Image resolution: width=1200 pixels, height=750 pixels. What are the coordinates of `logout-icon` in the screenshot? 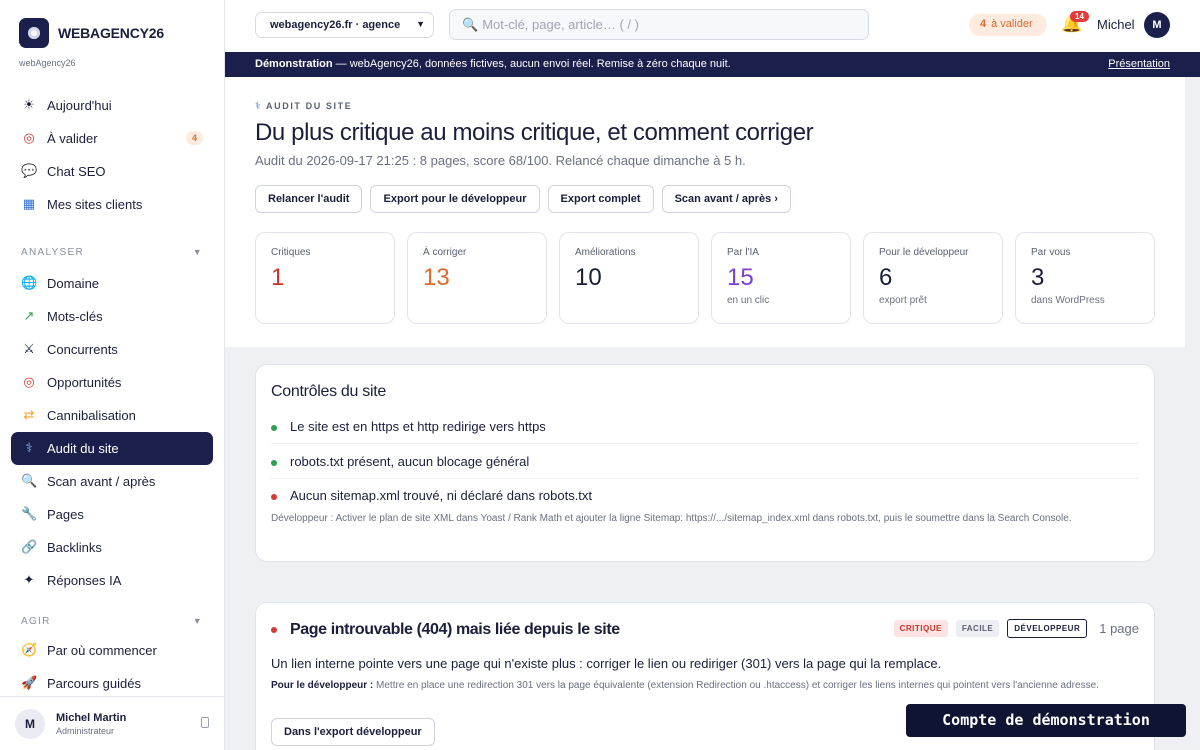 It's located at (205, 722).